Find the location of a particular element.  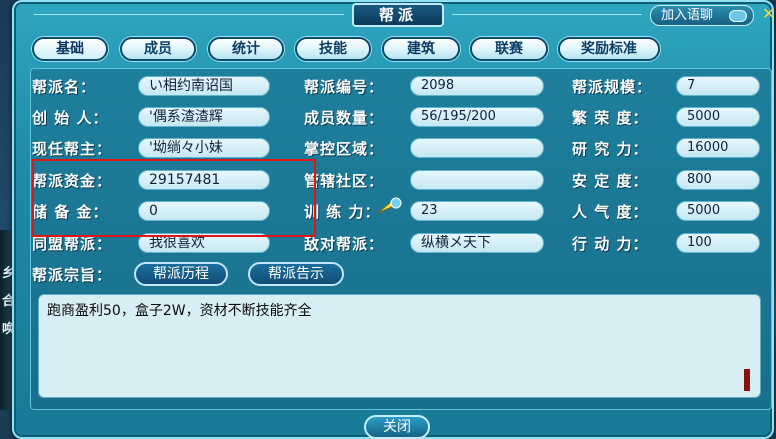

allied-guild-label: 同盟帮派： is located at coordinates (72, 244).